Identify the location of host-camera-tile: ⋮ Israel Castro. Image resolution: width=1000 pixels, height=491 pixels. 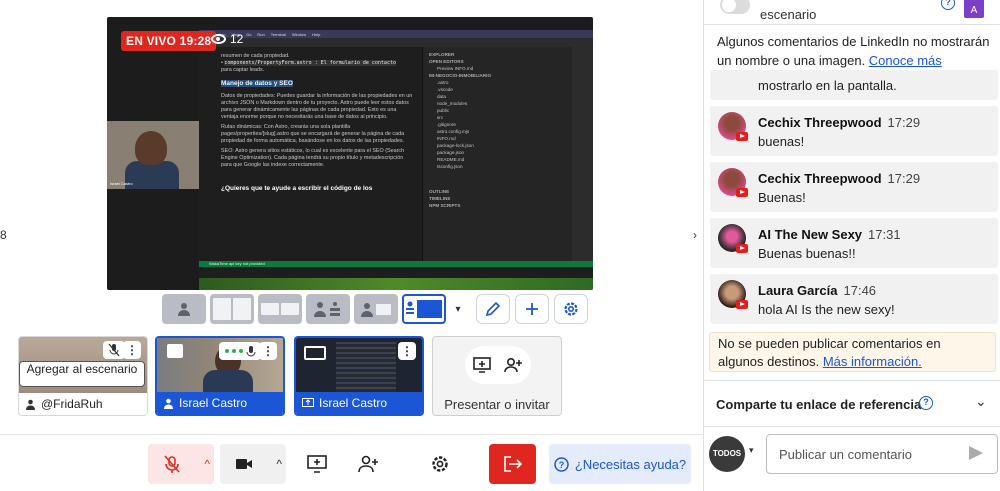
(220, 376).